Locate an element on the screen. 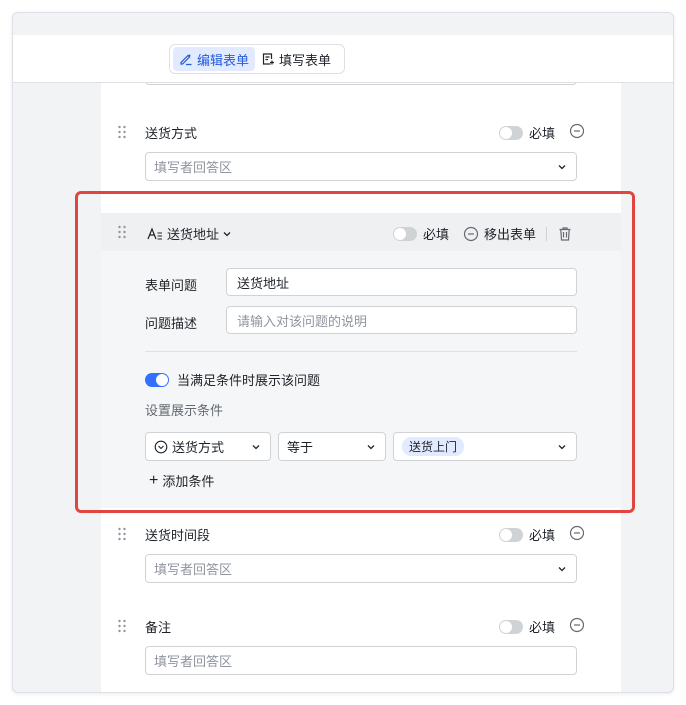 The image size is (686, 705). edit-form-tab: 编辑表单 is located at coordinates (214, 59).